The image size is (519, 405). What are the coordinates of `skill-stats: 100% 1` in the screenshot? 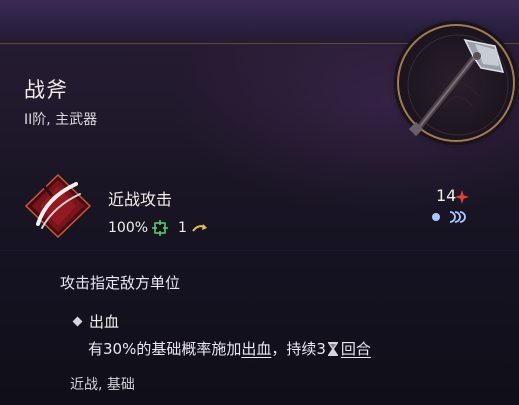 It's located at (158, 228).